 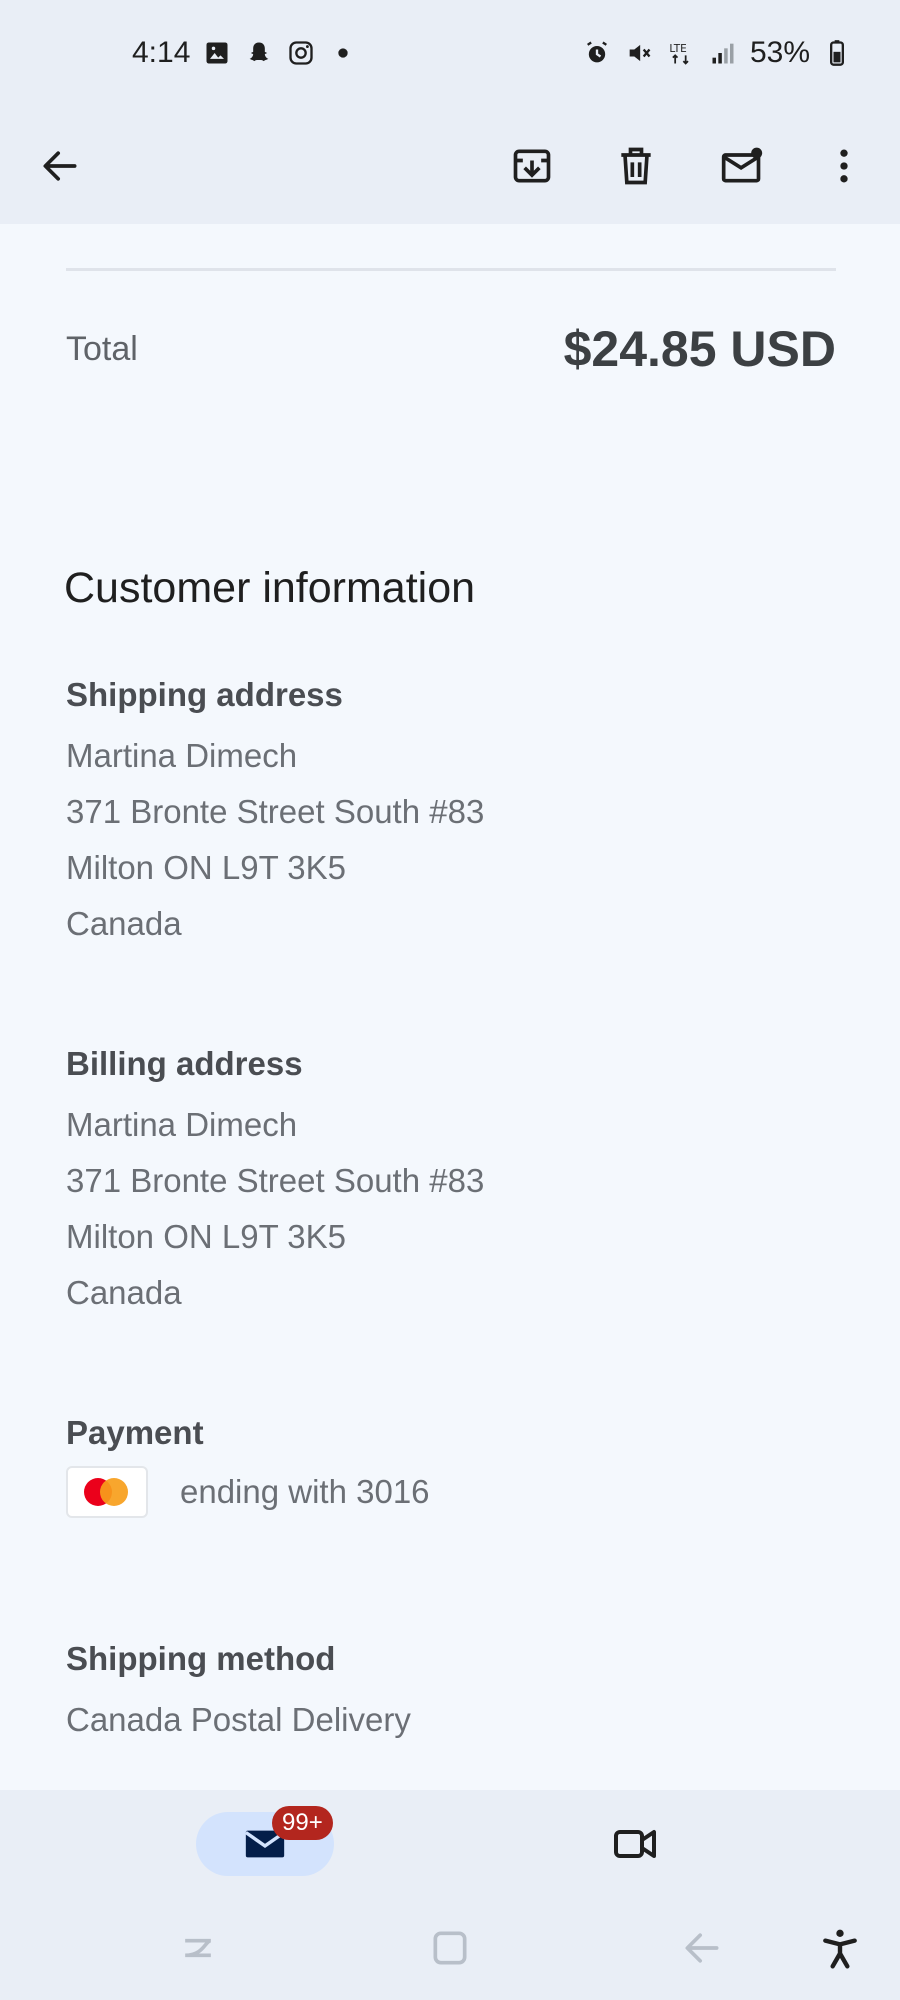 What do you see at coordinates (723, 53) in the screenshot?
I see `signal-icon` at bounding box center [723, 53].